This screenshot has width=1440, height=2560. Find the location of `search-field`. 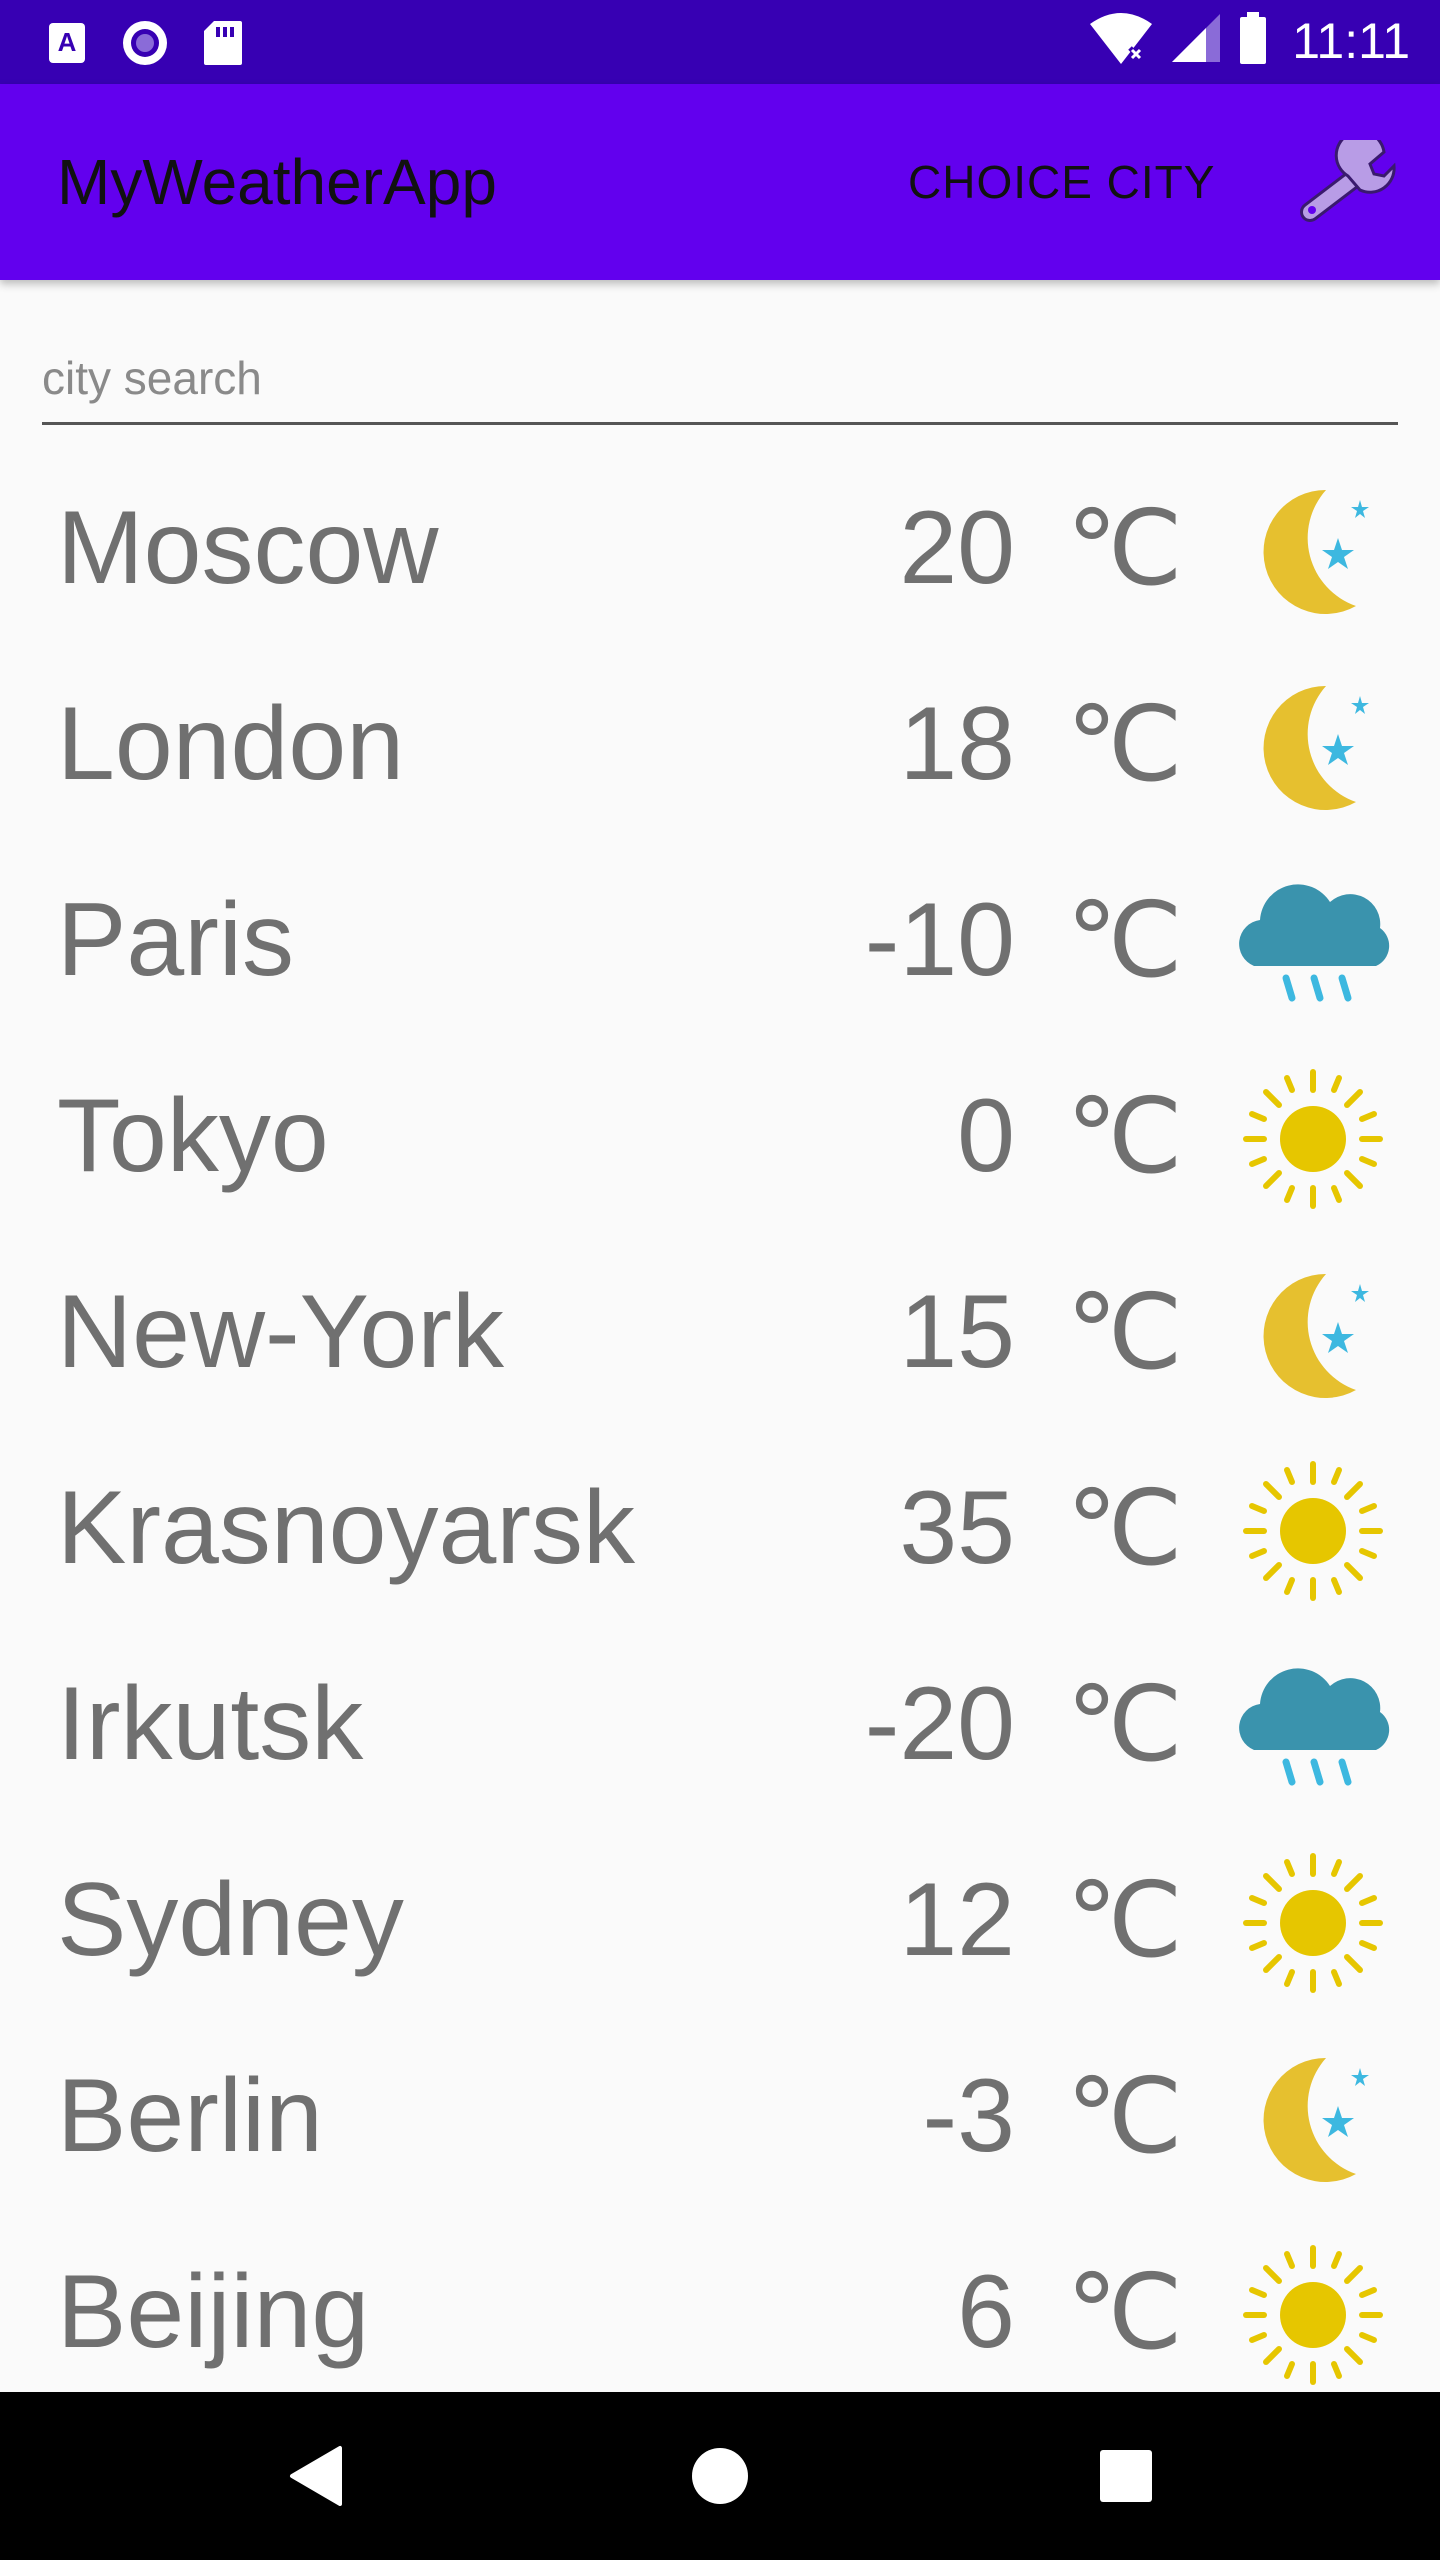

search-field is located at coordinates (720, 381).